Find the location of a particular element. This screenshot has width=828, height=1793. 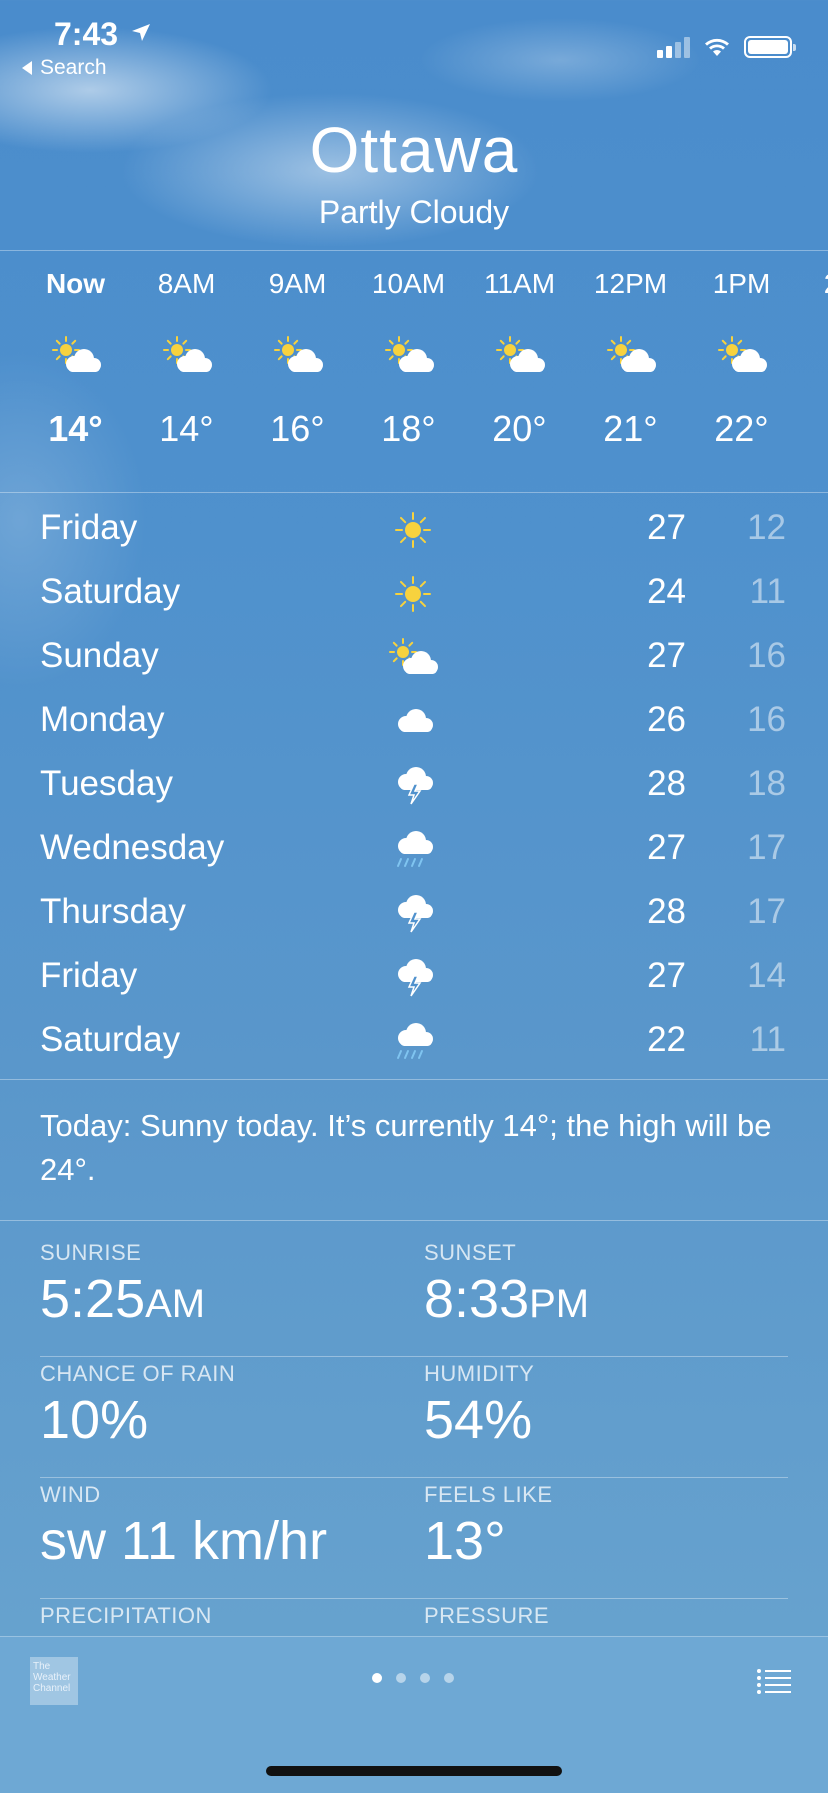

hour-column: 8AM 14° is located at coordinates (186, 370).